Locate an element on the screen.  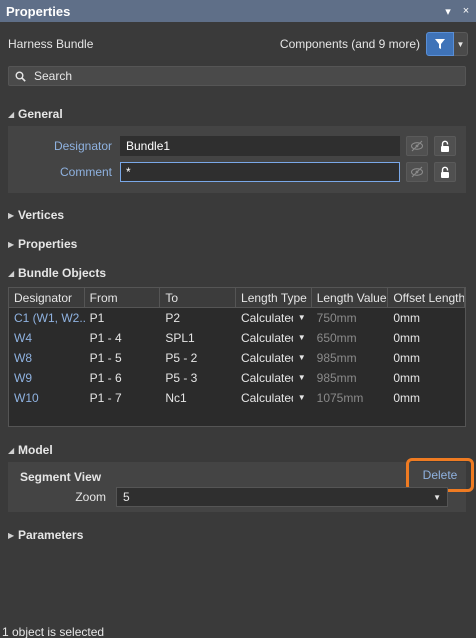
column-header: Length Value is located at coordinates (350, 298).